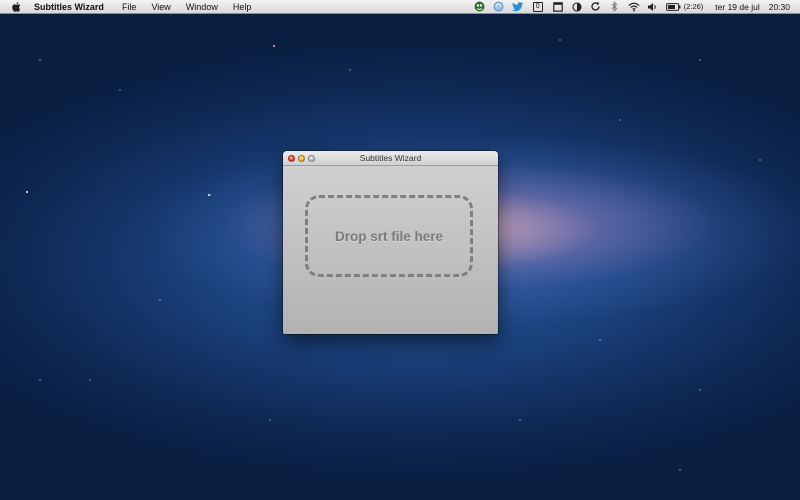  Describe the element at coordinates (129, 7) in the screenshot. I see `menu-file: File` at that location.